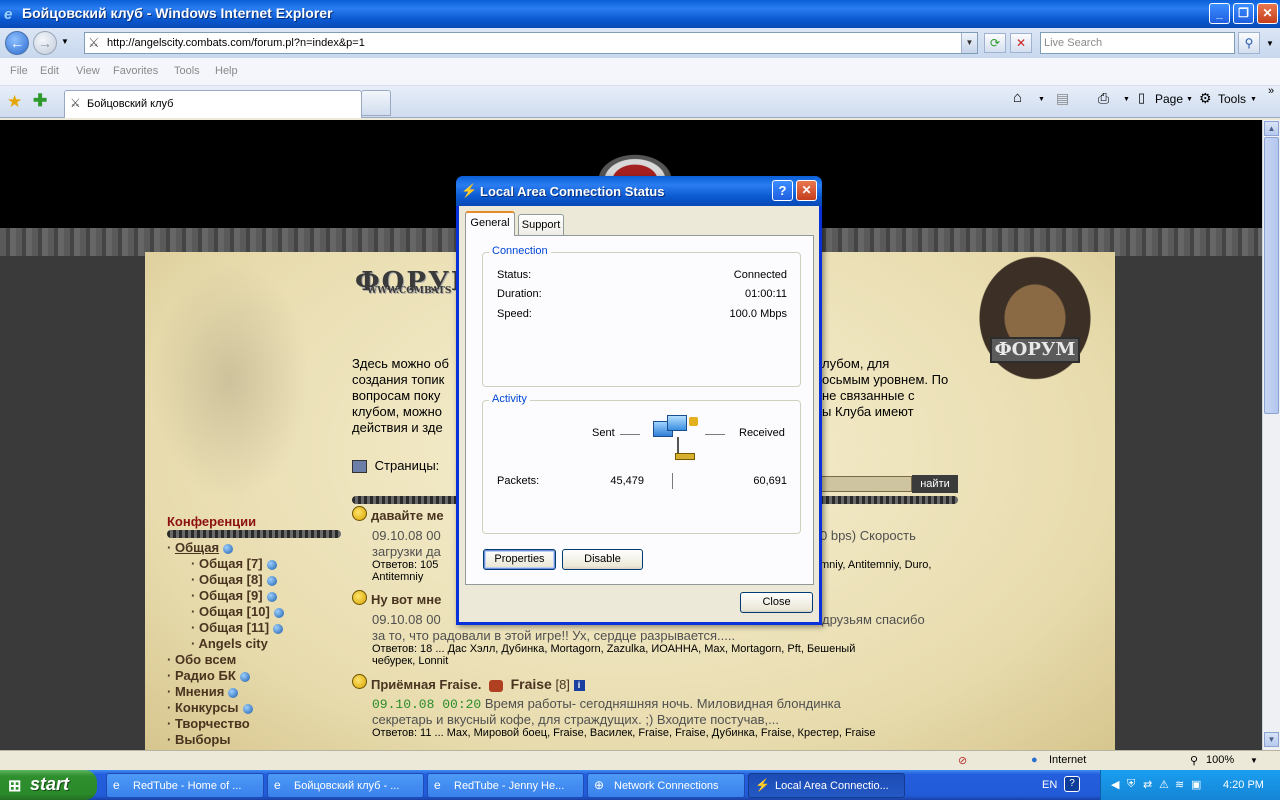 This screenshot has width=1280, height=800. I want to click on print-icon: ⎙, so click(1103, 98).